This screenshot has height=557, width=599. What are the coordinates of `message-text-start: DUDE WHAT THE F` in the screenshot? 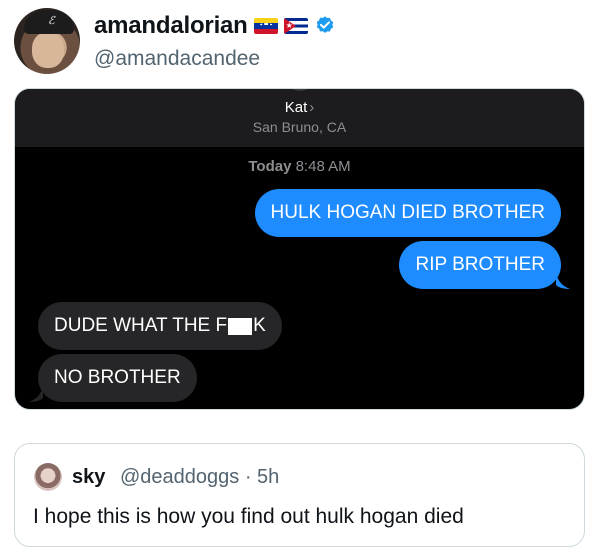 It's located at (141, 325).